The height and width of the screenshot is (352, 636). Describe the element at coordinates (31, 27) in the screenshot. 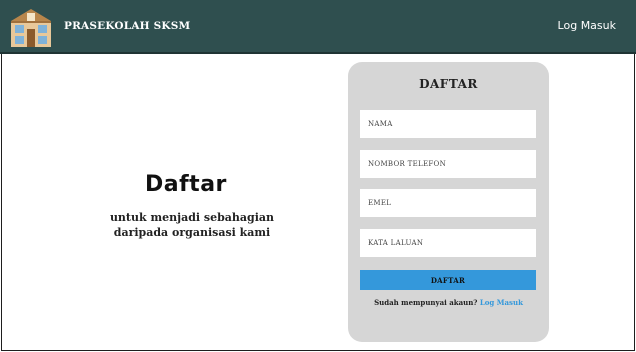

I see `school-building-icon` at that location.